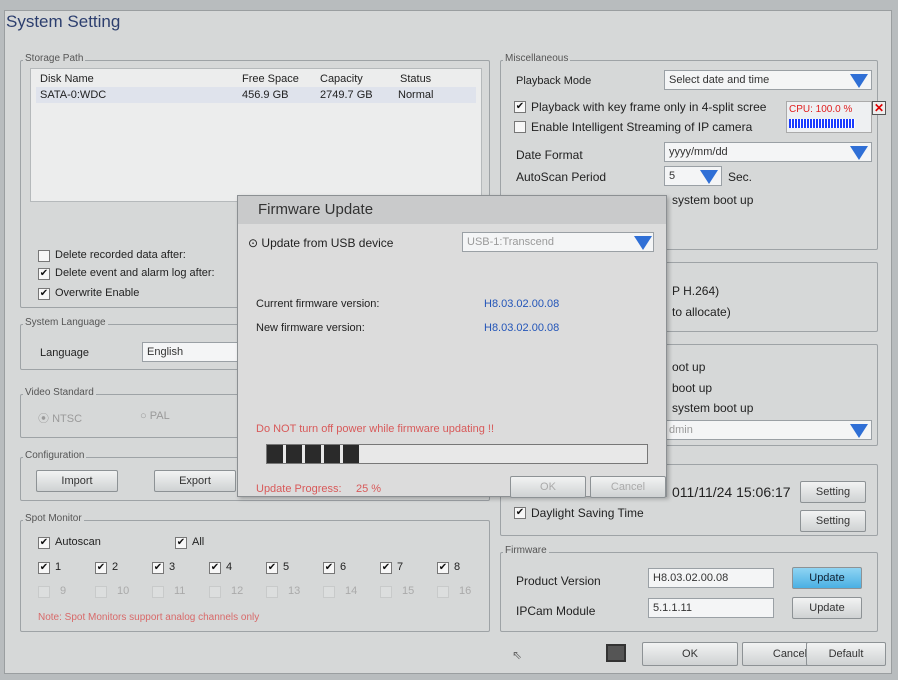  Describe the element at coordinates (155, 416) in the screenshot. I see `pal-radio: ○ PAL` at that location.